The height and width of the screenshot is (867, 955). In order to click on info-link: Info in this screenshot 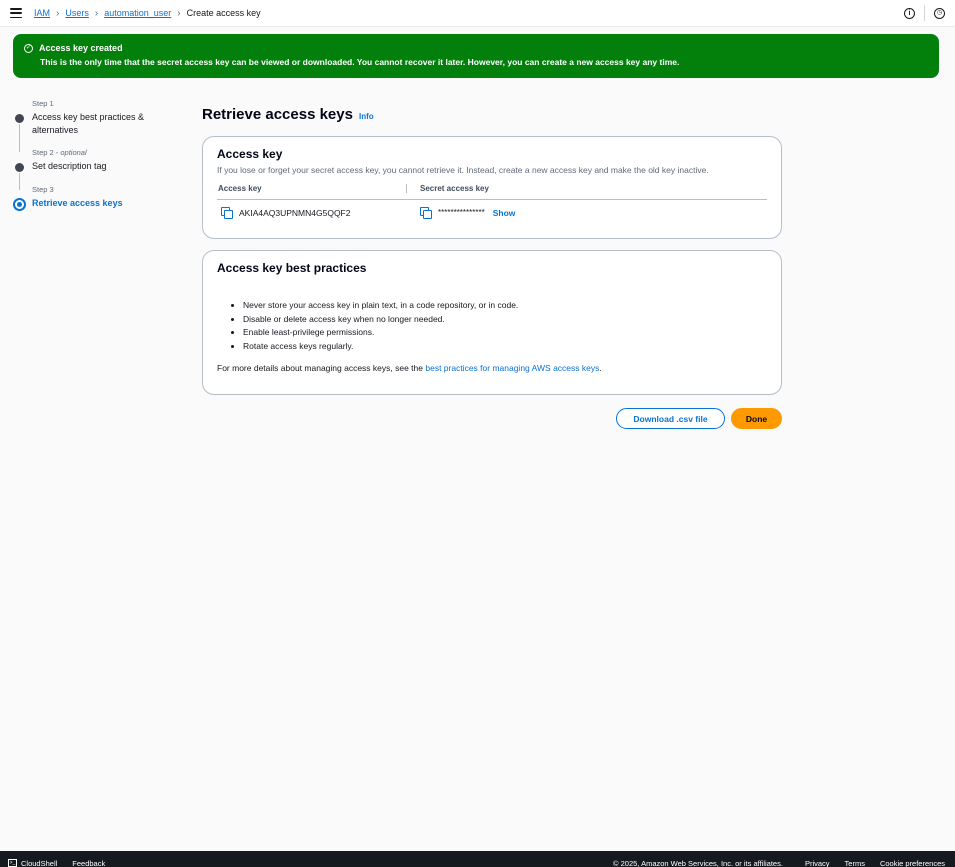, I will do `click(366, 116)`.